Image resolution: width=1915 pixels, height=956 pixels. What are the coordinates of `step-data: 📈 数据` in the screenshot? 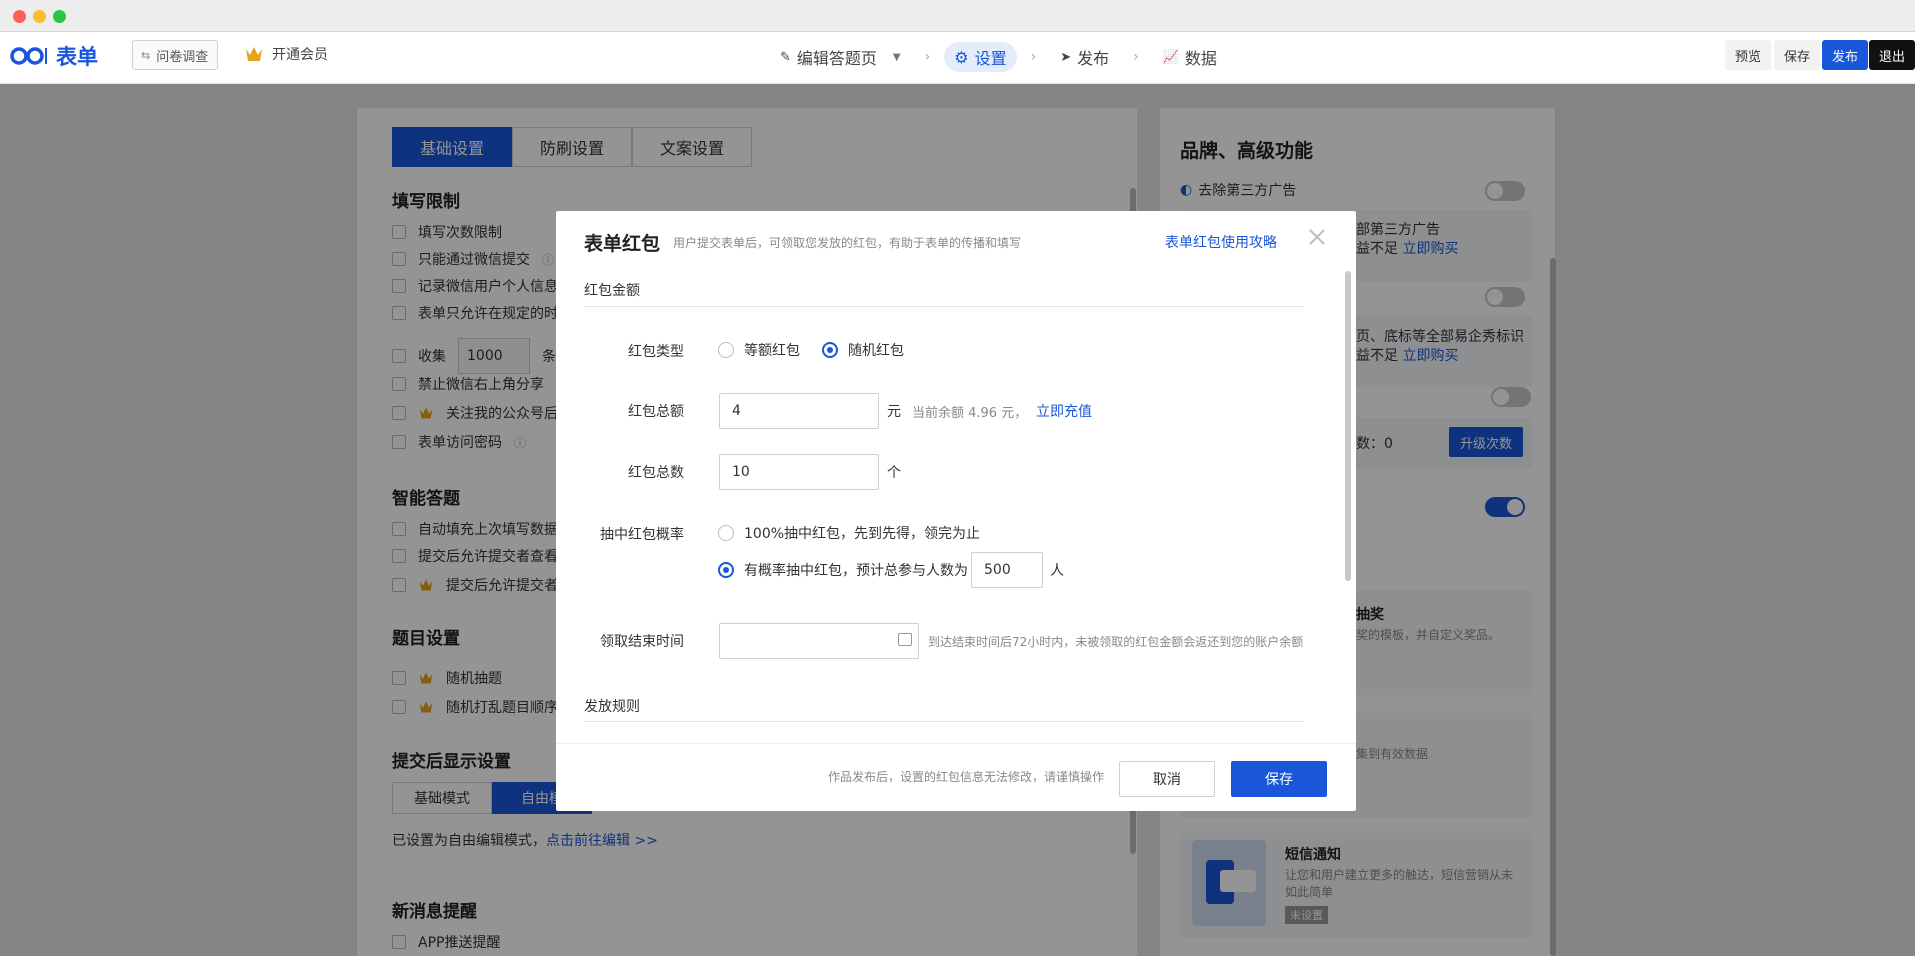 It's located at (1190, 57).